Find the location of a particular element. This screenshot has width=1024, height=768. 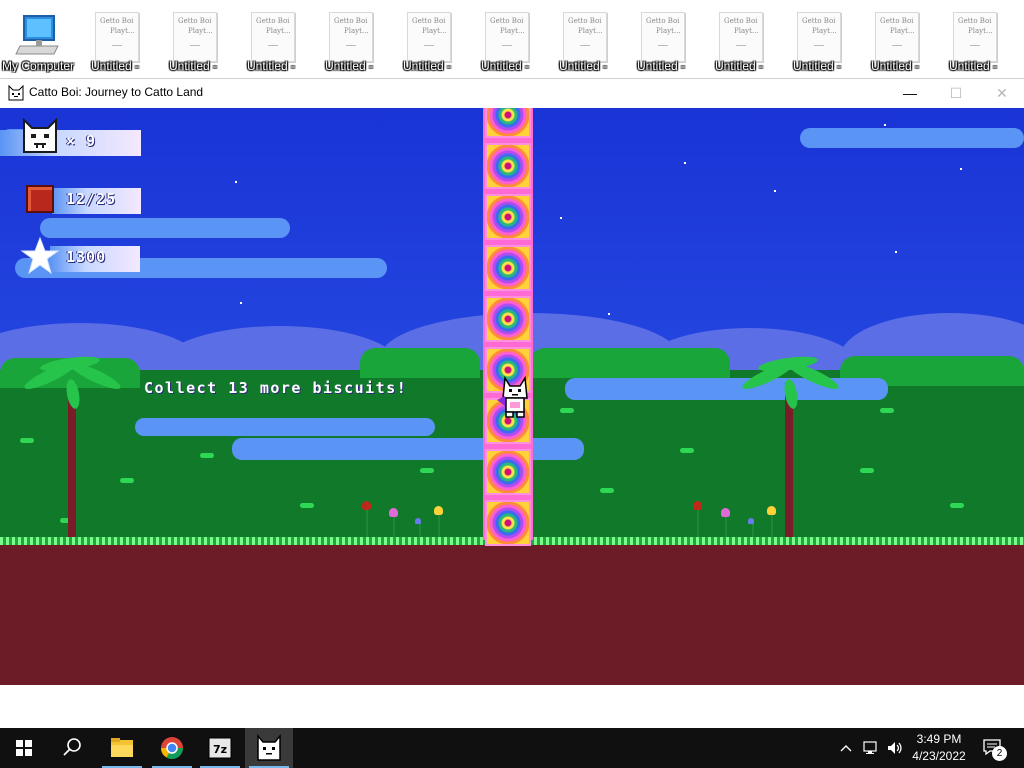

biscuit-icon is located at coordinates (40, 199).